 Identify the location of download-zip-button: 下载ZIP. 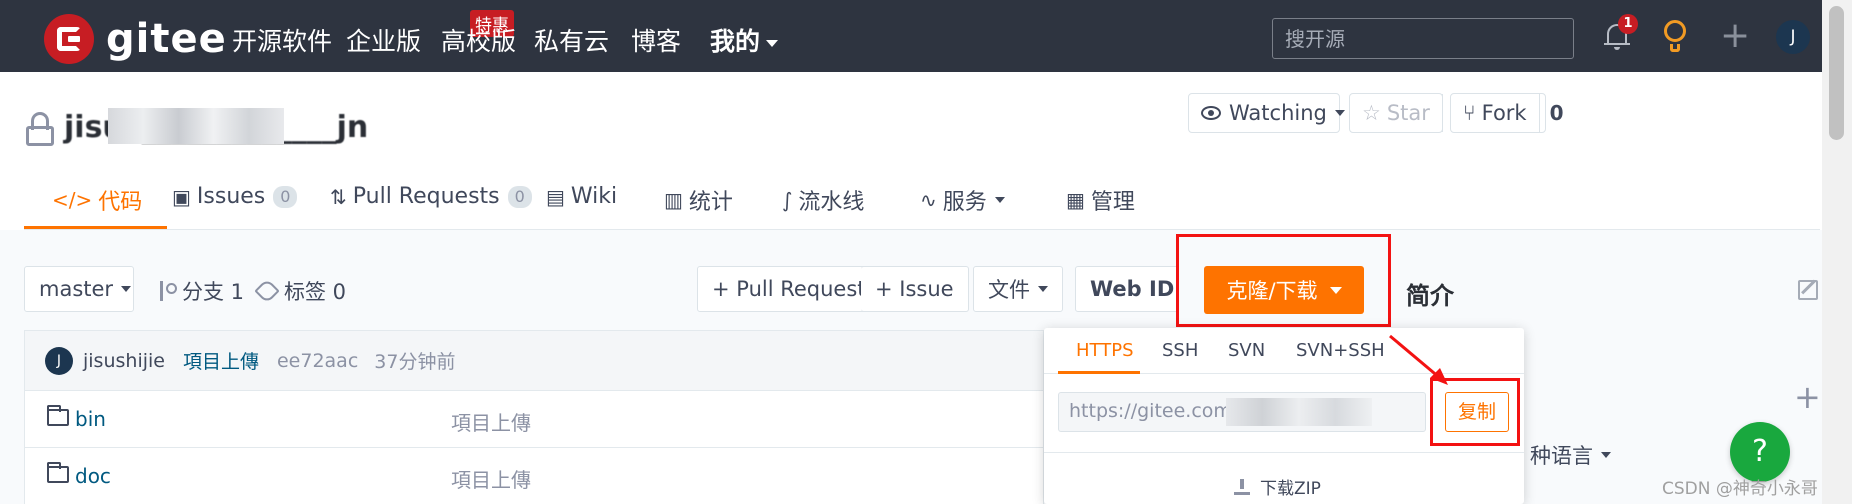
(1277, 486).